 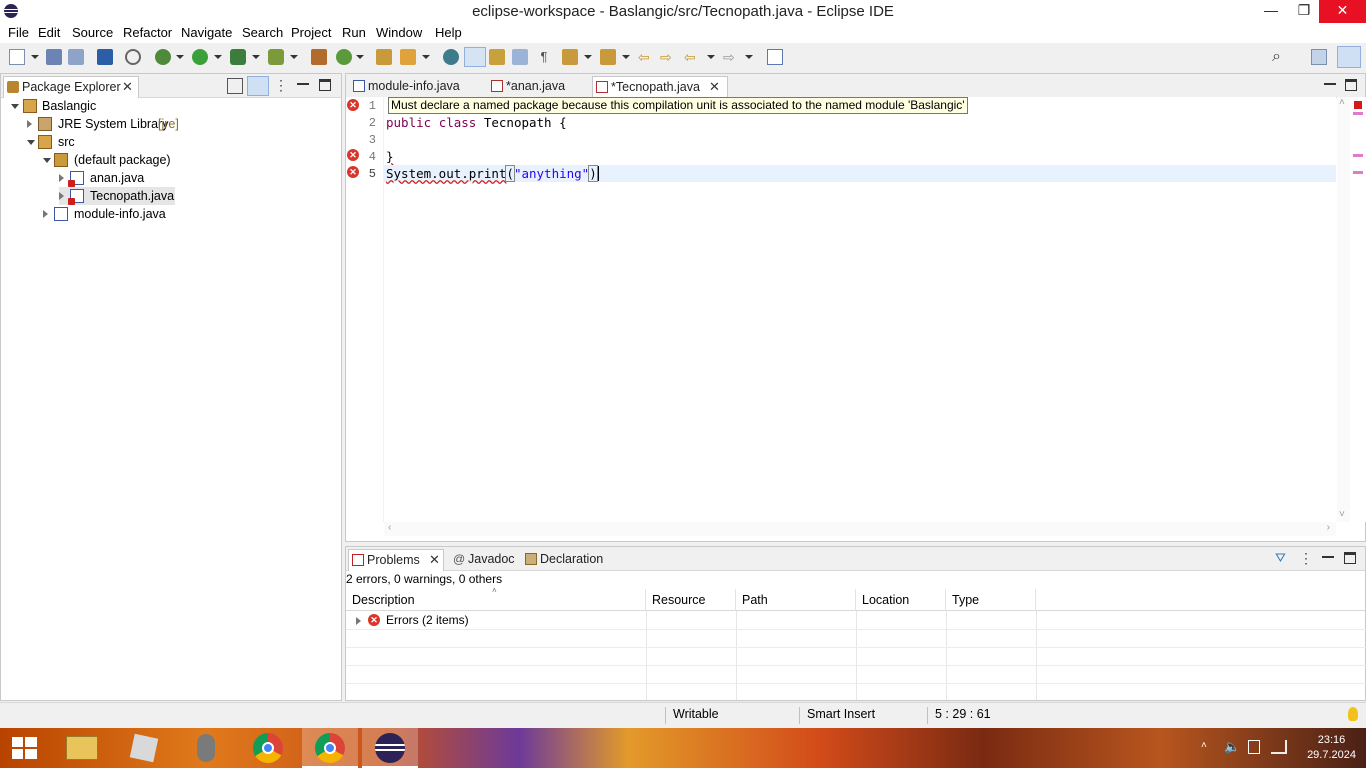 What do you see at coordinates (448, 32) in the screenshot?
I see `menu-help: Help` at bounding box center [448, 32].